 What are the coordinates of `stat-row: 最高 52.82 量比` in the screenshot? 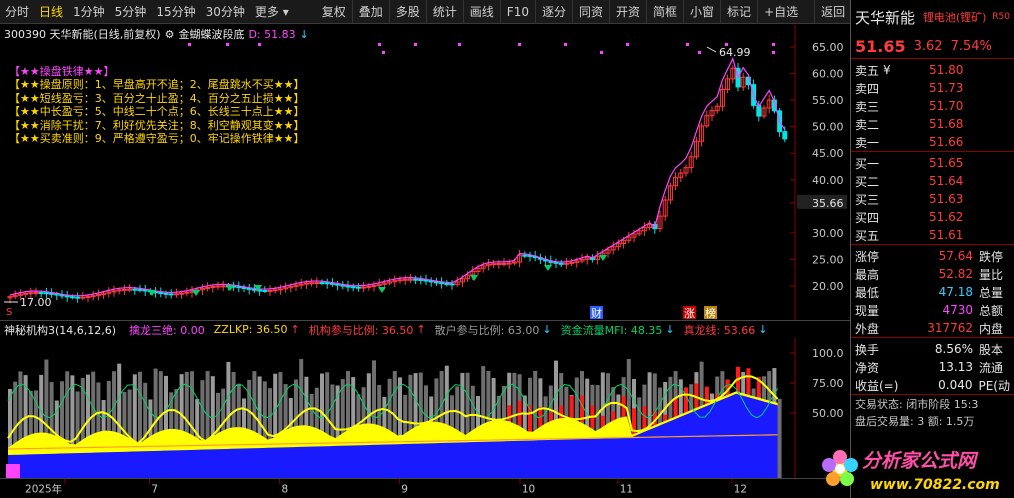 It's located at (932, 274).